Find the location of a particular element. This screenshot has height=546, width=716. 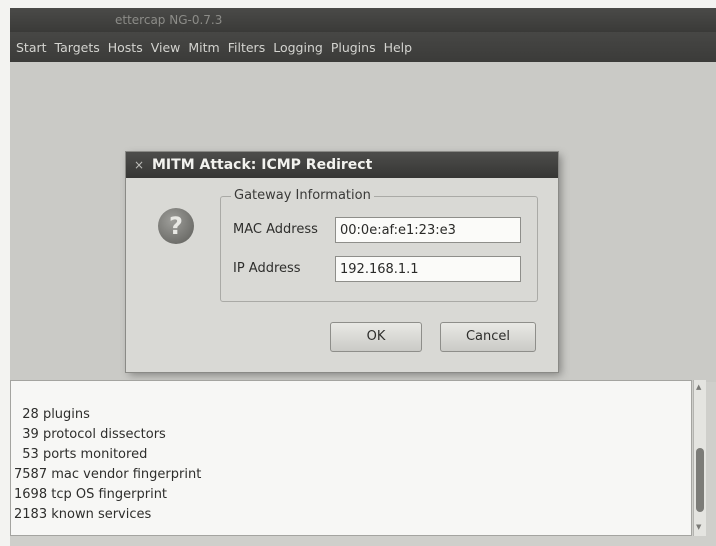

log-line: 1698 tcp OS fingerprint is located at coordinates (91, 494).